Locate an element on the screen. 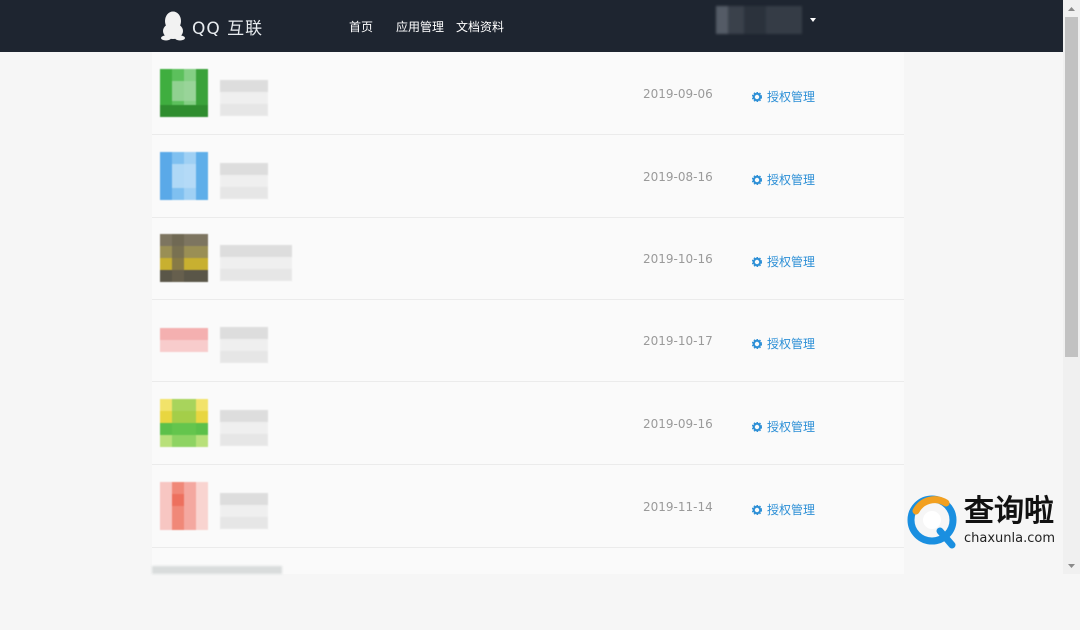 The height and width of the screenshot is (630, 1080). app-row-partial is located at coordinates (528, 589).